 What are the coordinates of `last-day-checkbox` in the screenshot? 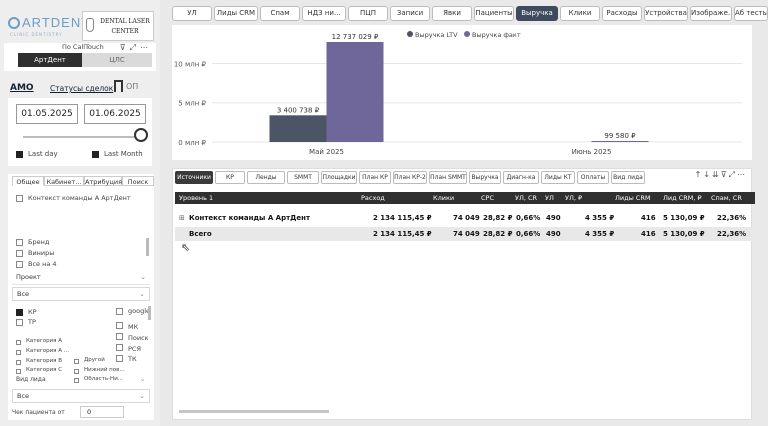 It's located at (19, 154).